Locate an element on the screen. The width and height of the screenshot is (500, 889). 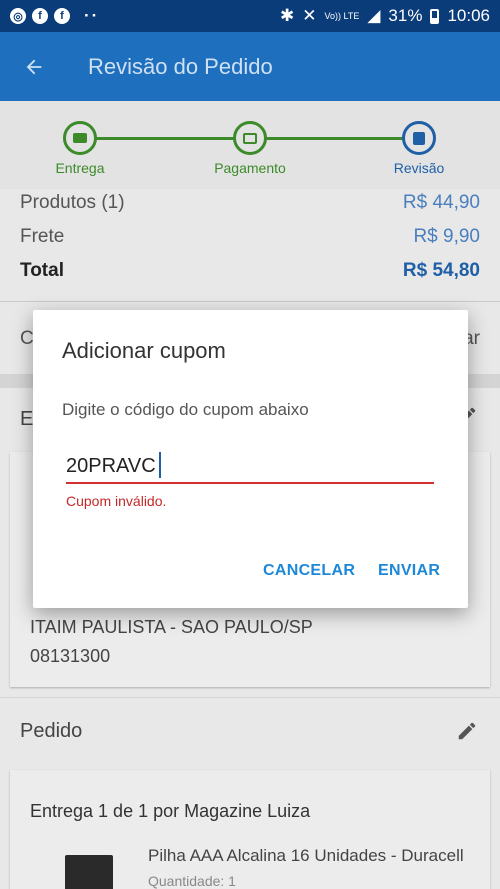
total-label: Total is located at coordinates (42, 270).